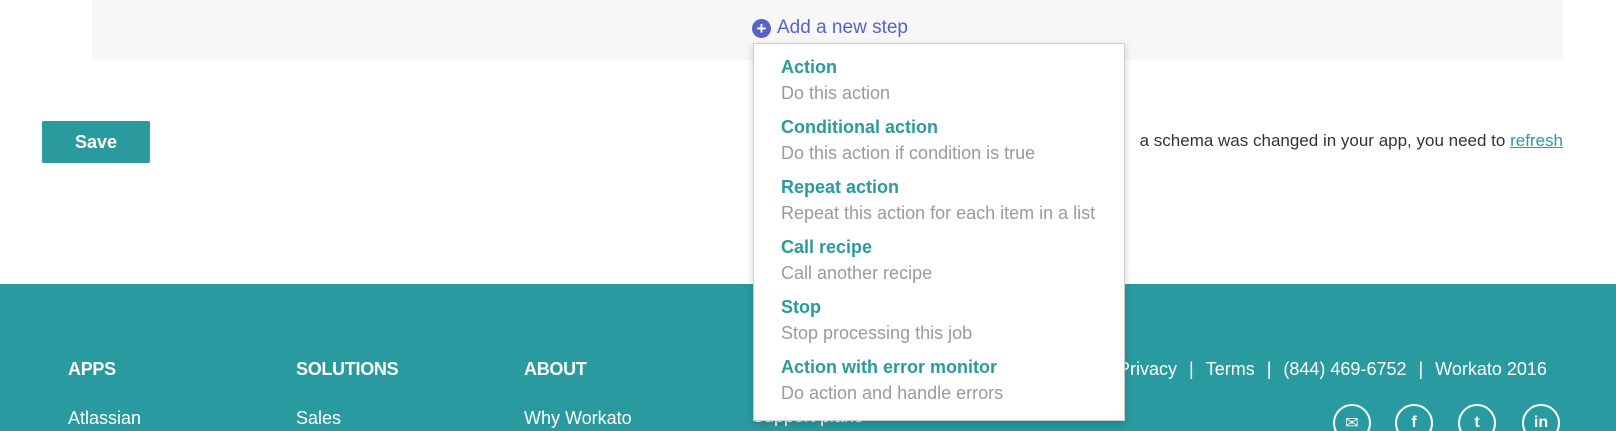 Image resolution: width=1616 pixels, height=431 pixels. I want to click on twitter-icon: t, so click(1477, 417).